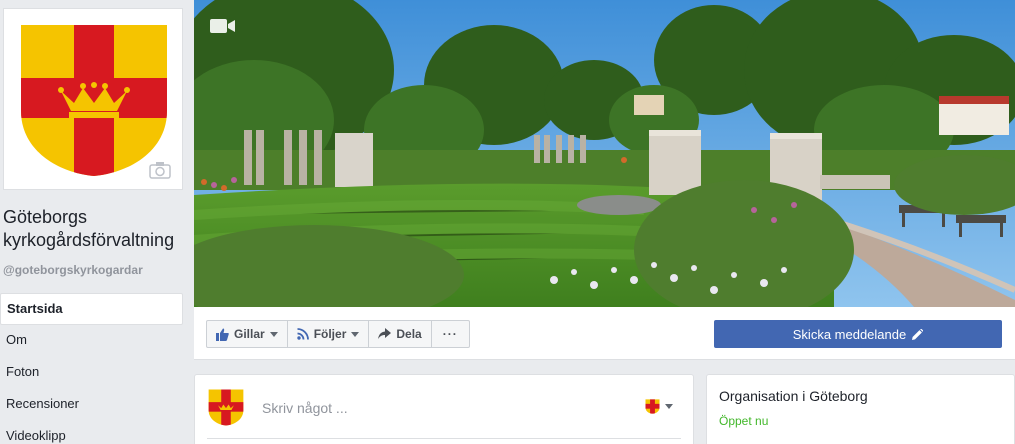  I want to click on nav-item-recensioner: Recensioner, so click(91, 405).